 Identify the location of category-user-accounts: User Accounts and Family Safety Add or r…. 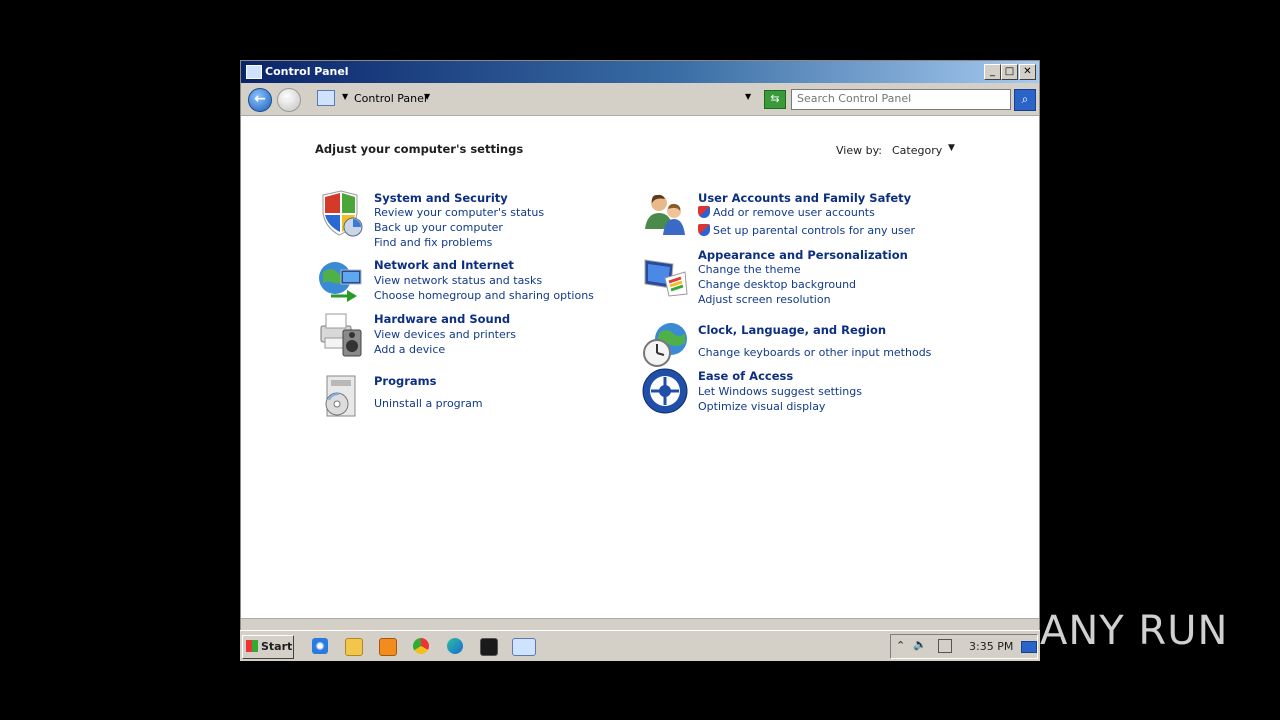
(801, 219).